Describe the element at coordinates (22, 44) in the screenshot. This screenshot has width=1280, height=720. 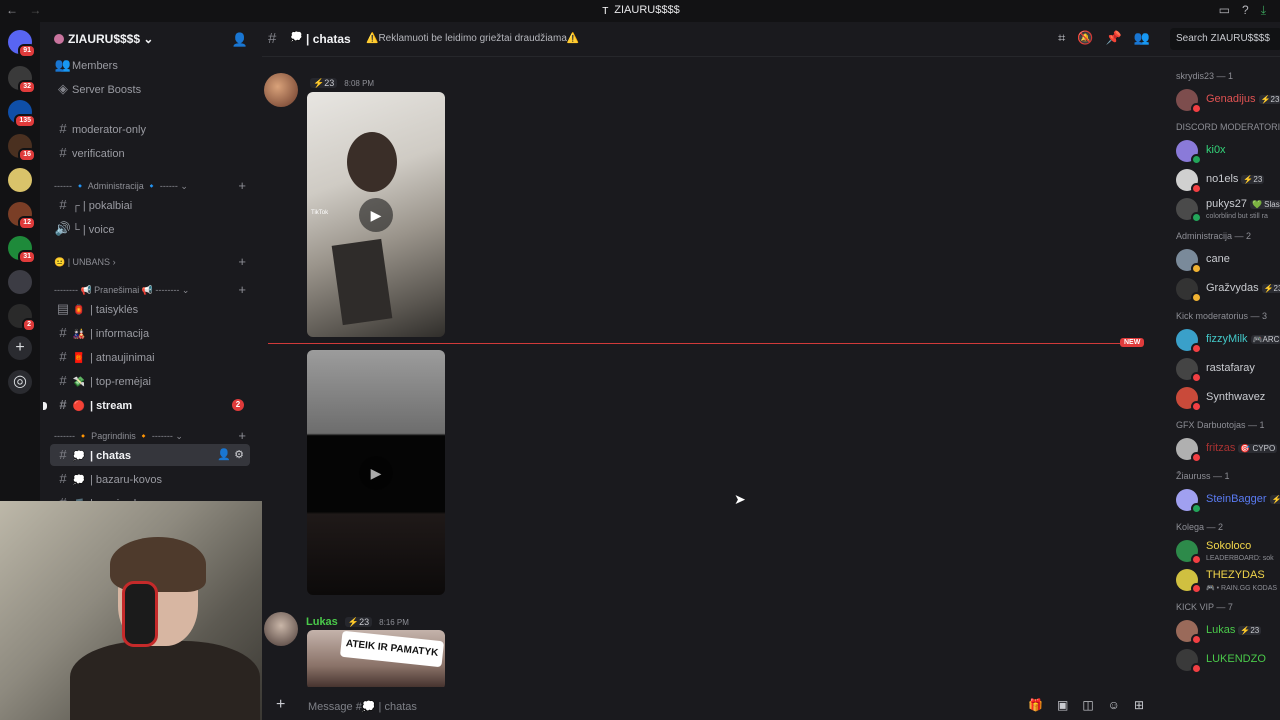
I see `server-icon-discord-home: 91` at that location.